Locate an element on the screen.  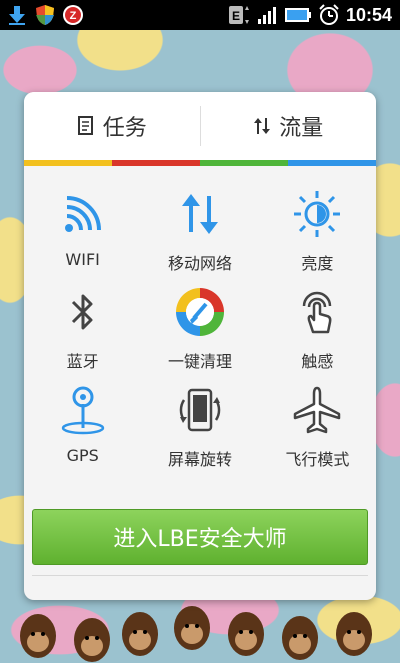
toggle-label: 移动网络 is located at coordinates (199, 263).